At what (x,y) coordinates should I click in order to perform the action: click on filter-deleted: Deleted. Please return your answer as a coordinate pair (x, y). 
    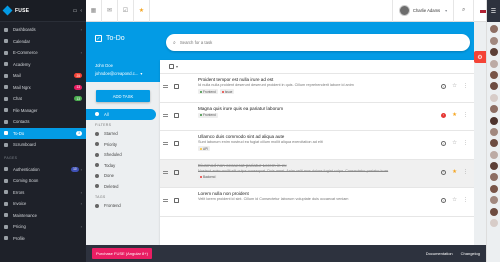
    Looking at the image, I should click on (123, 186).